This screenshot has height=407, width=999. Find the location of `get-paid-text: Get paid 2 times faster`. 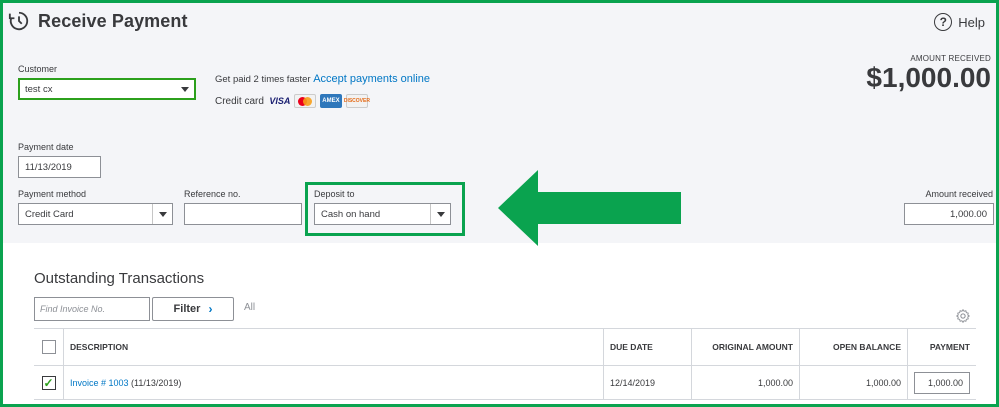

get-paid-text: Get paid 2 times faster is located at coordinates (263, 79).